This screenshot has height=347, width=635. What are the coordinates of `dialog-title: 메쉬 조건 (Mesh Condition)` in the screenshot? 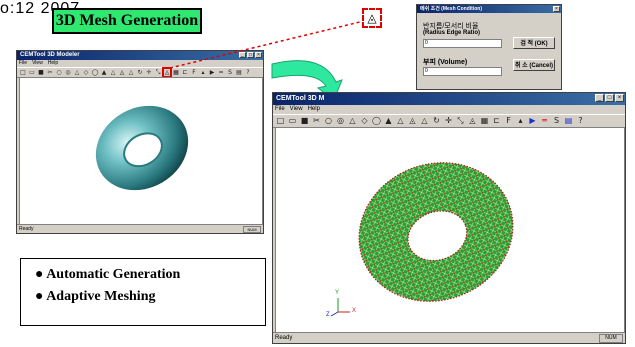 It's located at (451, 9).